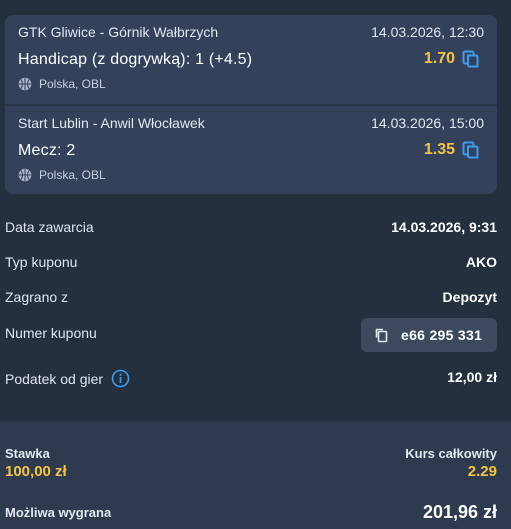 This screenshot has height=529, width=511. Describe the element at coordinates (255, 263) in the screenshot. I see `detail-row-type: Typ kuponu AKO` at that location.